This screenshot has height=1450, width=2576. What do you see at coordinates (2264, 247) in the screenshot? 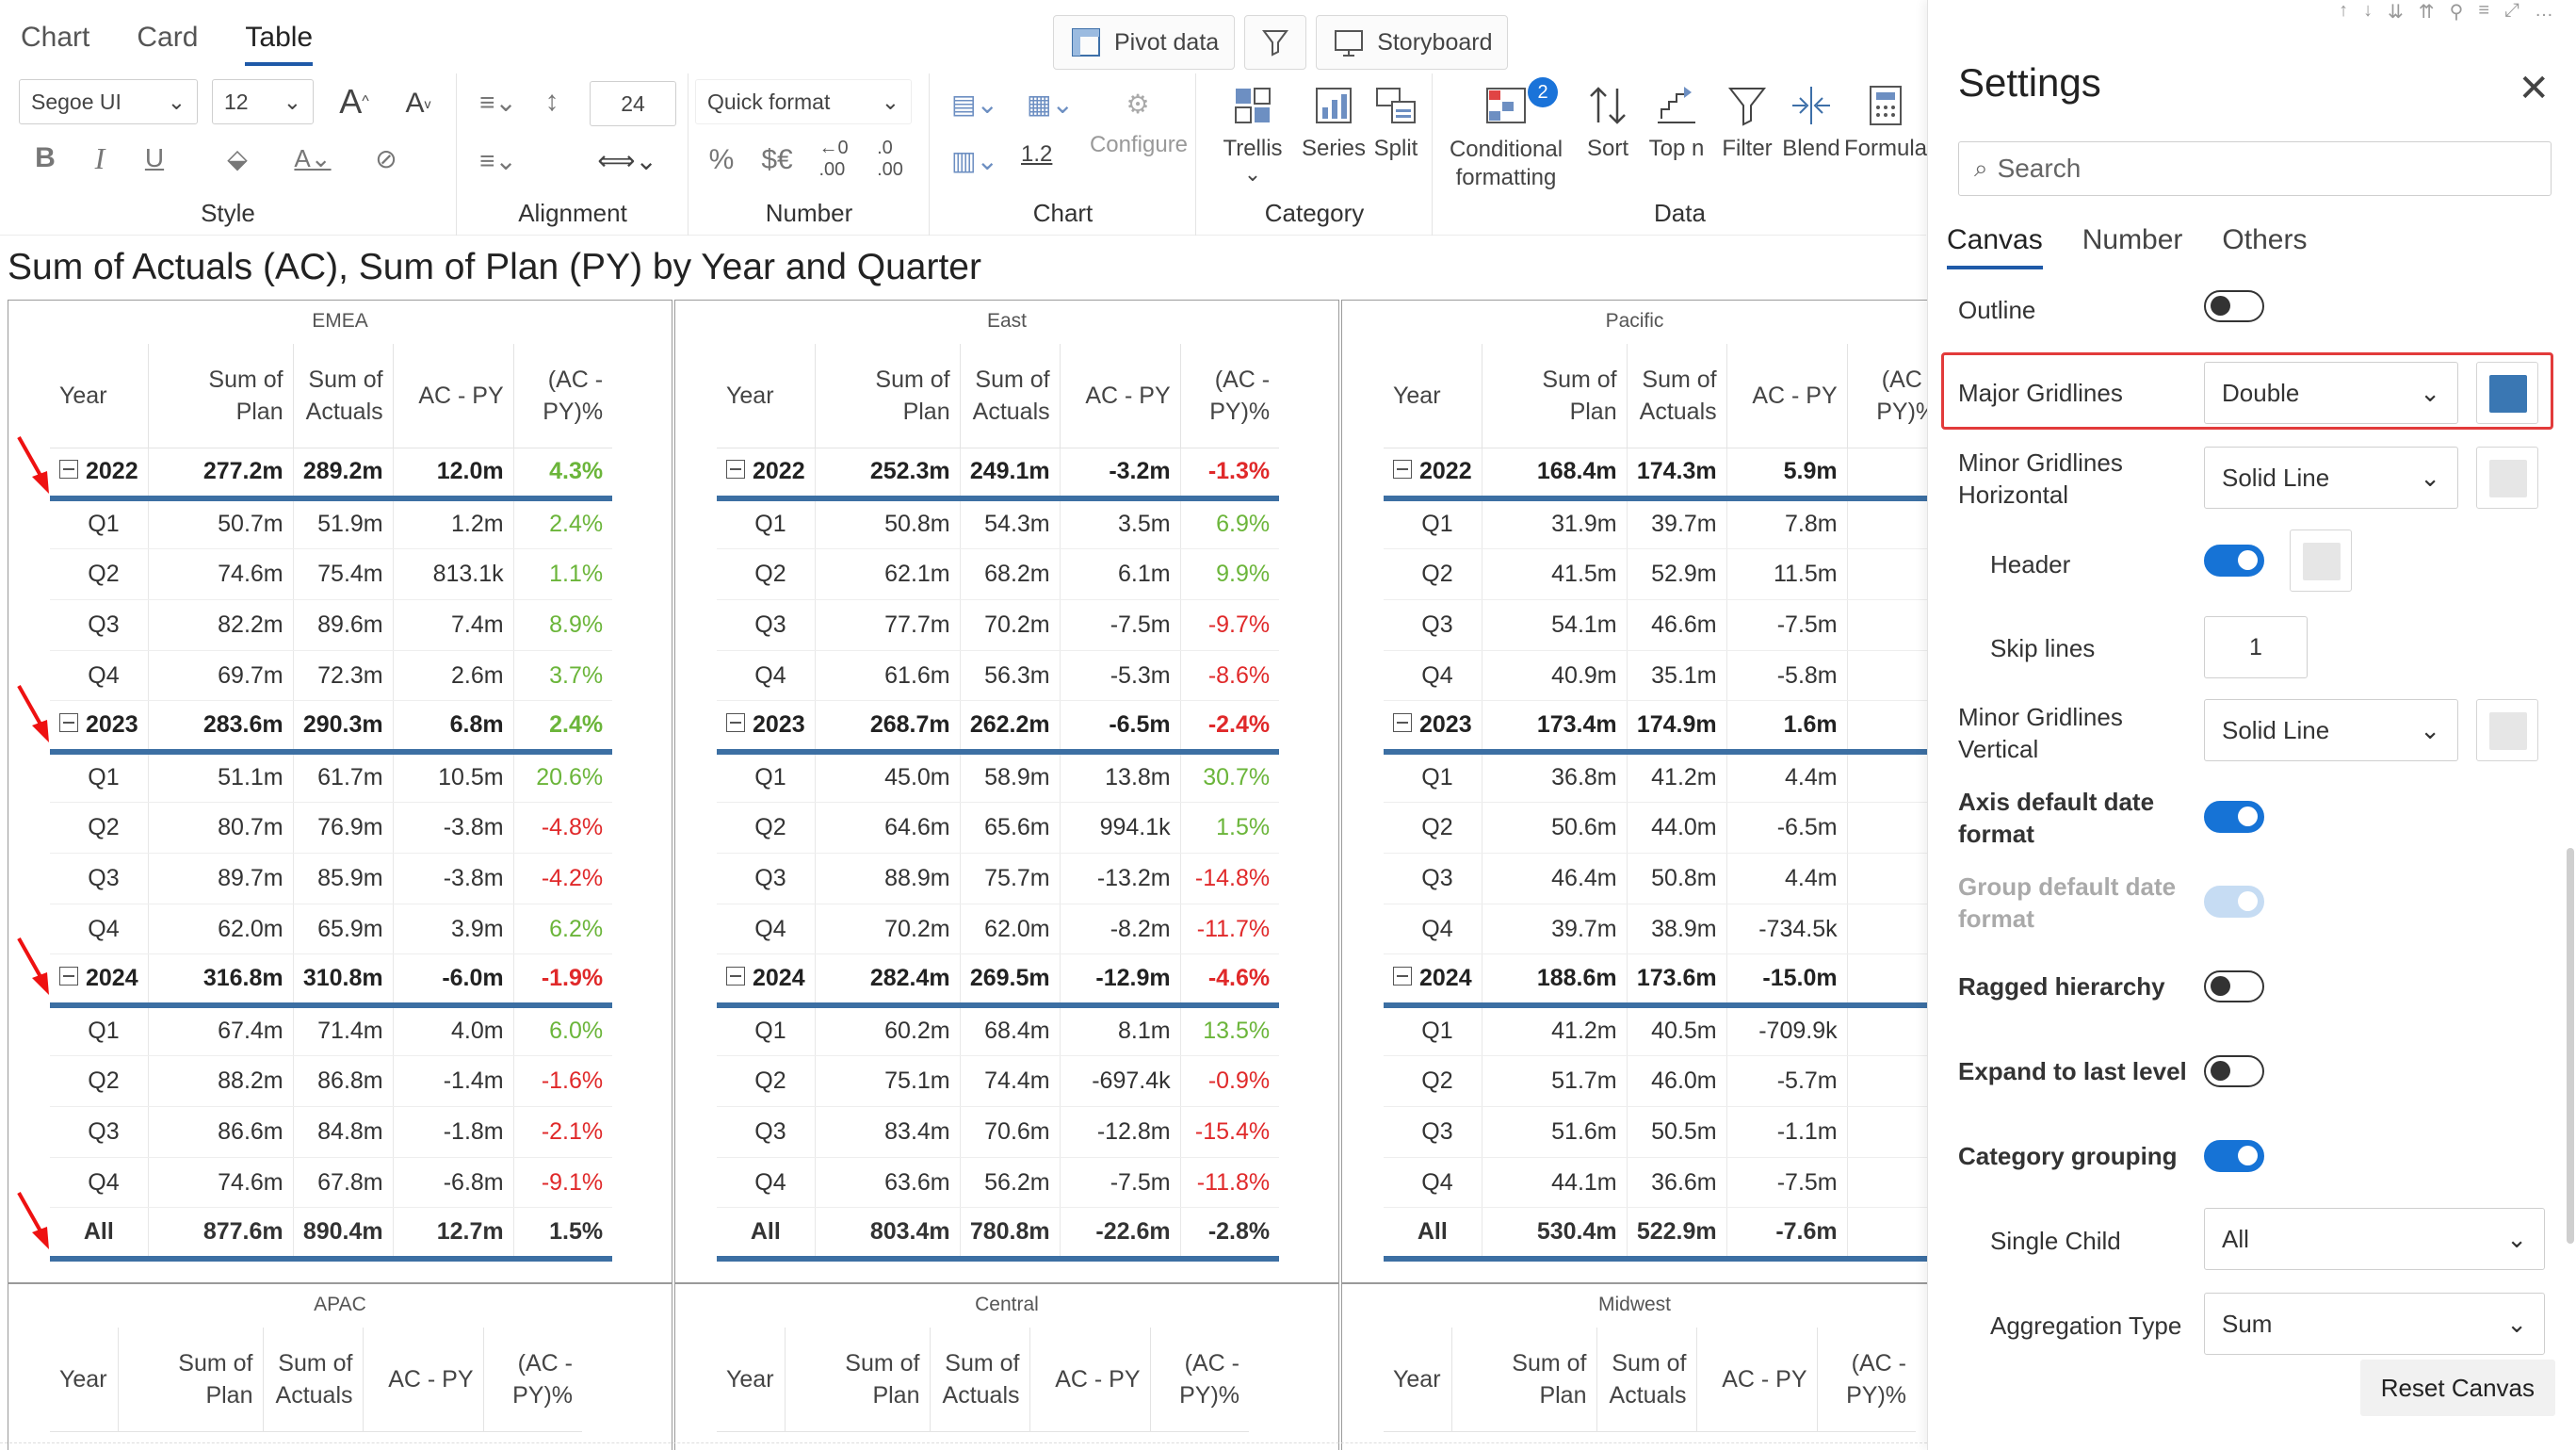
I see `tab-others: Others` at bounding box center [2264, 247].